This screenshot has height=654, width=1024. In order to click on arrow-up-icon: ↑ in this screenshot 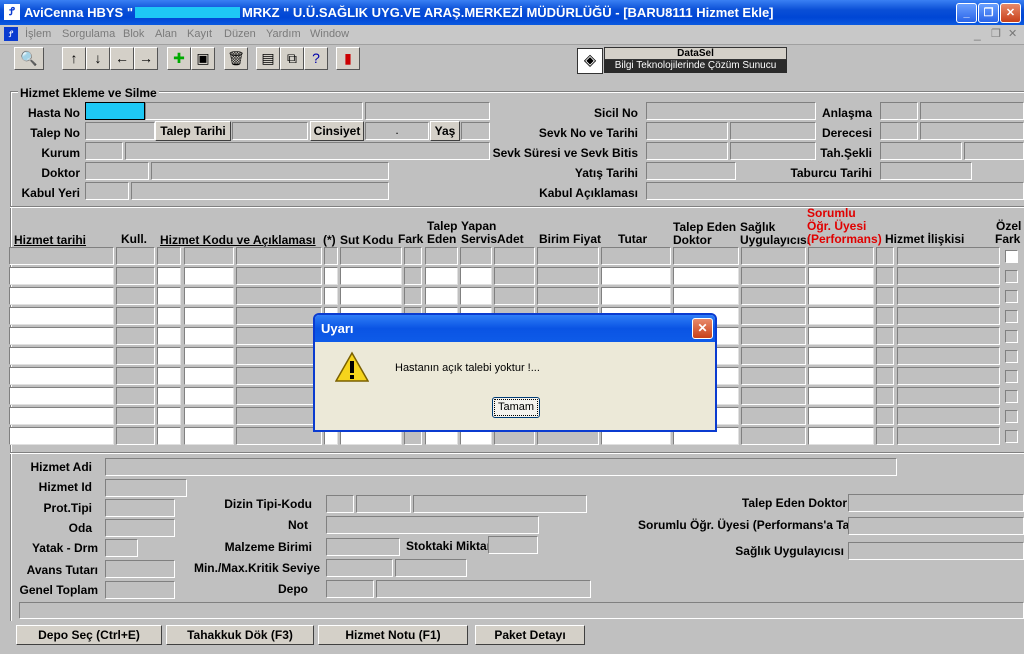, I will do `click(74, 58)`.